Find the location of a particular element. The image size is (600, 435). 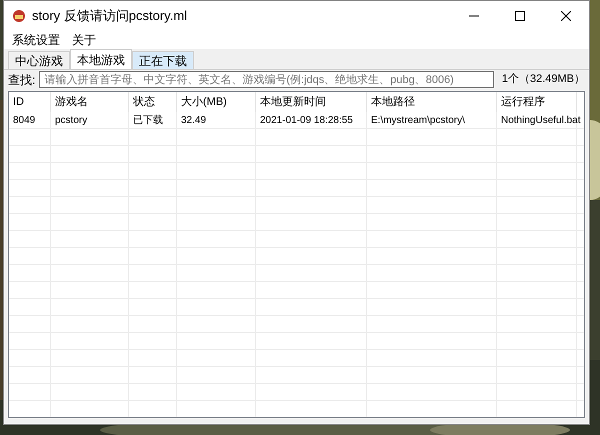

app-icon is located at coordinates (19, 16).